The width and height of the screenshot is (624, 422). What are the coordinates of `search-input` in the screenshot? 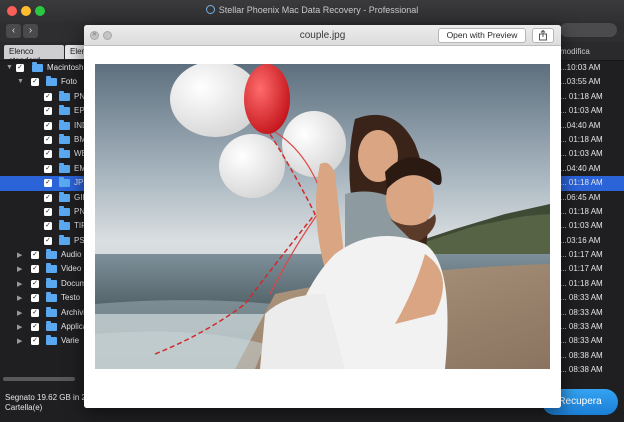 It's located at (588, 30).